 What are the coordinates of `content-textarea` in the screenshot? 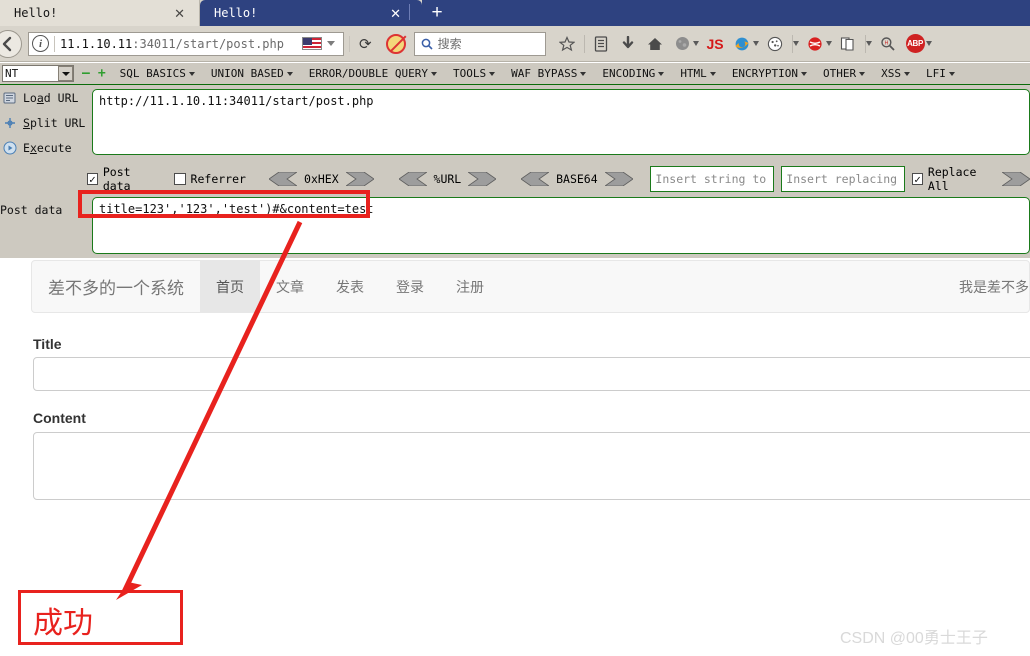 It's located at (531, 466).